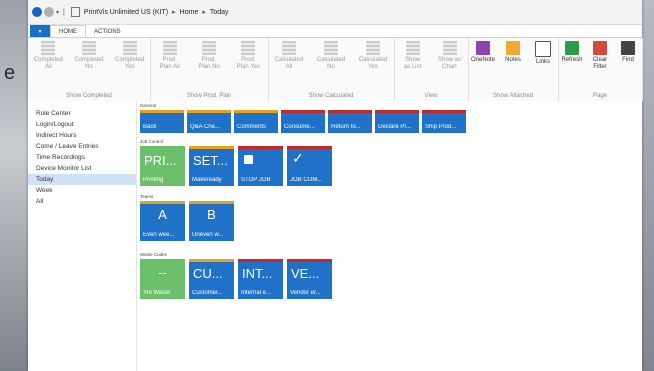 This screenshot has width=654, height=371. Describe the element at coordinates (600, 56) in the screenshot. I see `ribbon-button-clear: Clear Filter` at that location.